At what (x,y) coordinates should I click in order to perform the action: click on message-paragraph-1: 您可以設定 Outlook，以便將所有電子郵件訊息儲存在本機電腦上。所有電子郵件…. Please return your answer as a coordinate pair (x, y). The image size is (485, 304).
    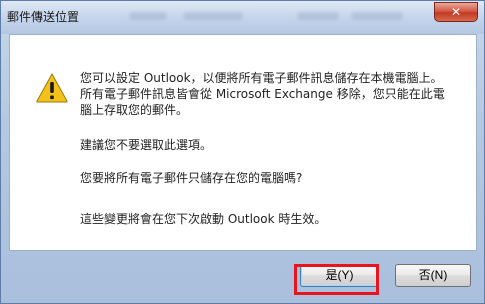
    Looking at the image, I should click on (262, 94).